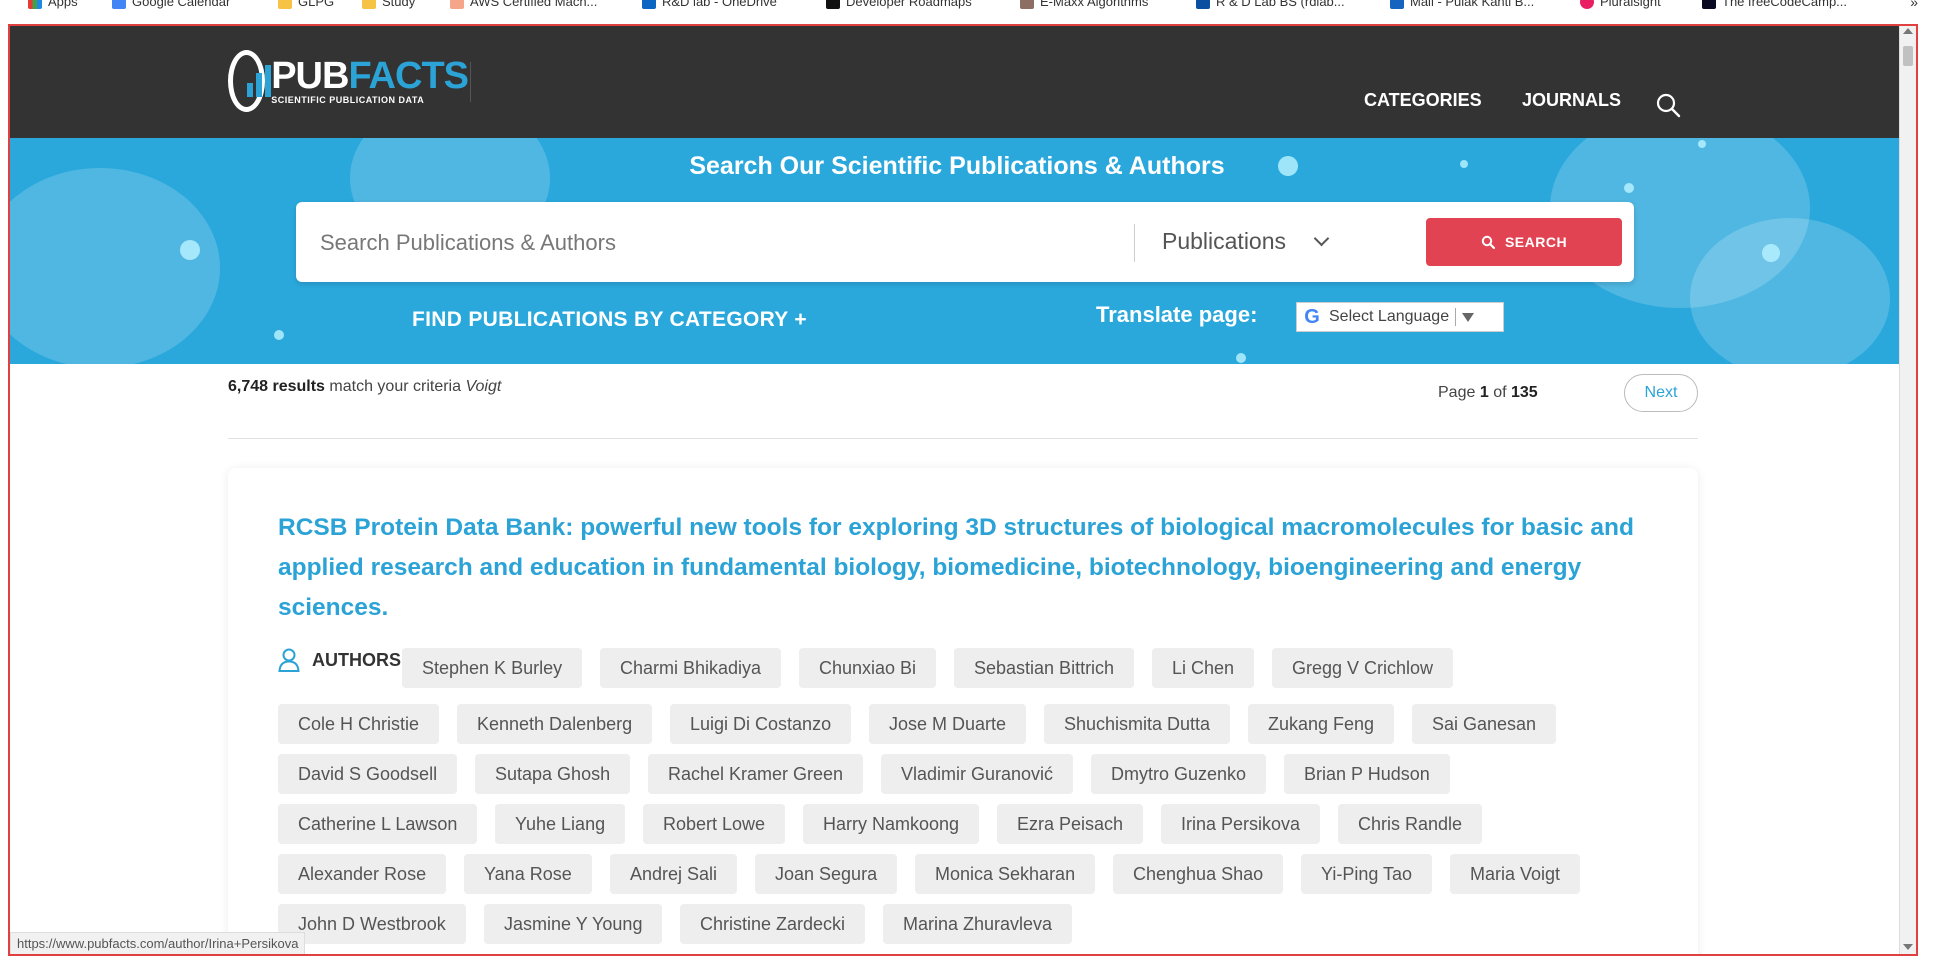 The width and height of the screenshot is (1938, 961). Describe the element at coordinates (899, 4) in the screenshot. I see `bookmark-roadmaps: Developer Roadmaps` at that location.